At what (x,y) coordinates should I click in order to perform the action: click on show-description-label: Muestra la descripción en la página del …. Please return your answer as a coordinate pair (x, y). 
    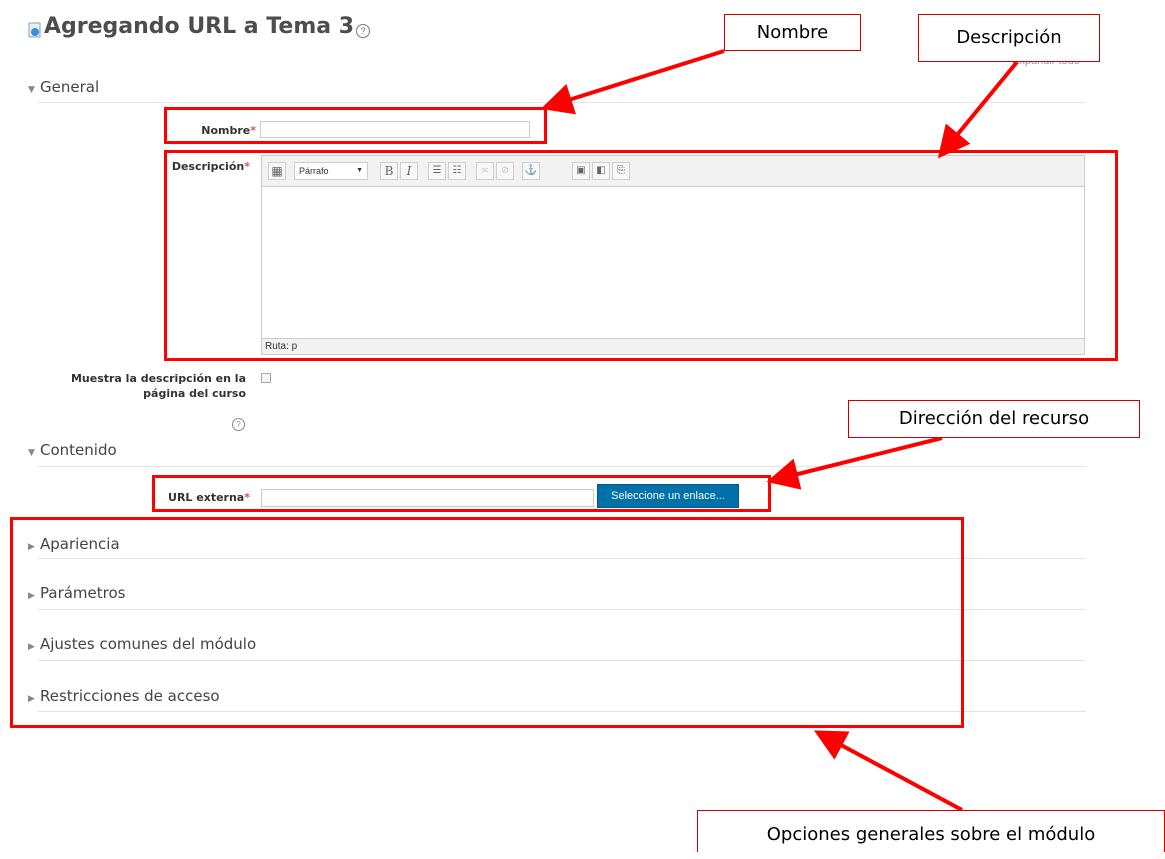
    Looking at the image, I should click on (158, 386).